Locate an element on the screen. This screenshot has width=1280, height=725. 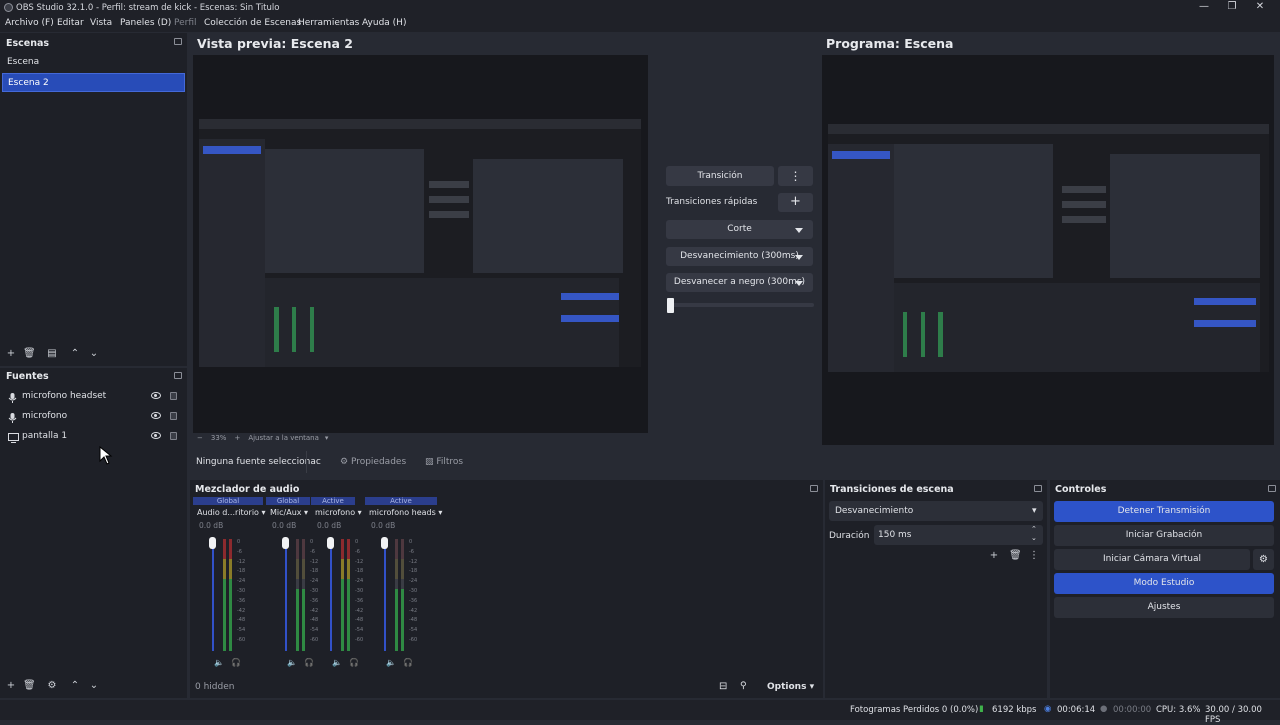
channel-select: microfono heads ▾ is located at coordinates (403, 512).